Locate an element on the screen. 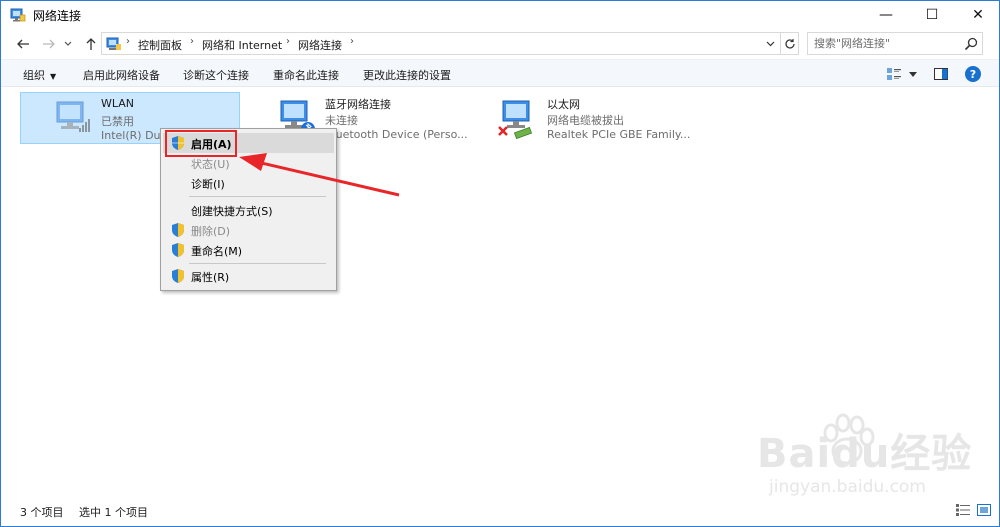  help-button: ? is located at coordinates (973, 74).